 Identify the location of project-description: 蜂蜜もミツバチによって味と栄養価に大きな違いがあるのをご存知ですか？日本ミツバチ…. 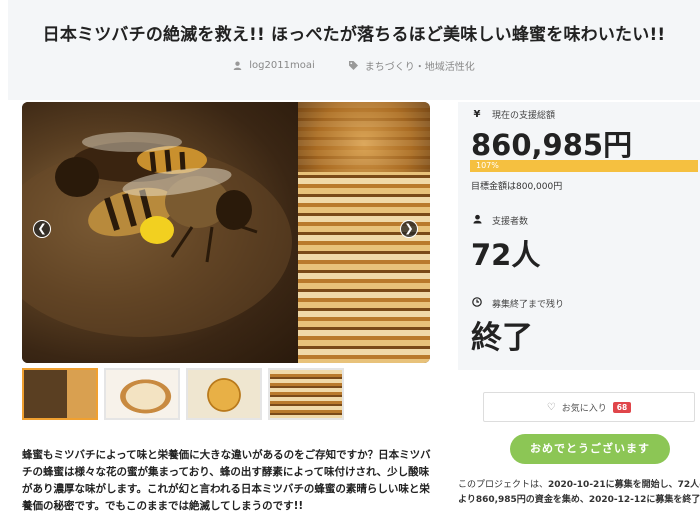
(226, 480).